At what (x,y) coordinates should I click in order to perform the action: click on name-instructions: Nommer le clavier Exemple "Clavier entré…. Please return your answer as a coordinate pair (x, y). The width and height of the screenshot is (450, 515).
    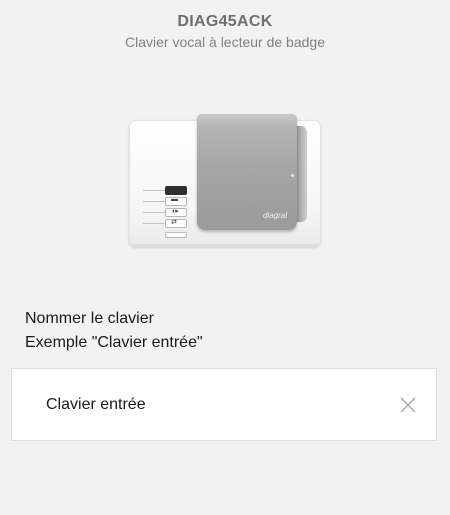
    Looking at the image, I should click on (225, 331).